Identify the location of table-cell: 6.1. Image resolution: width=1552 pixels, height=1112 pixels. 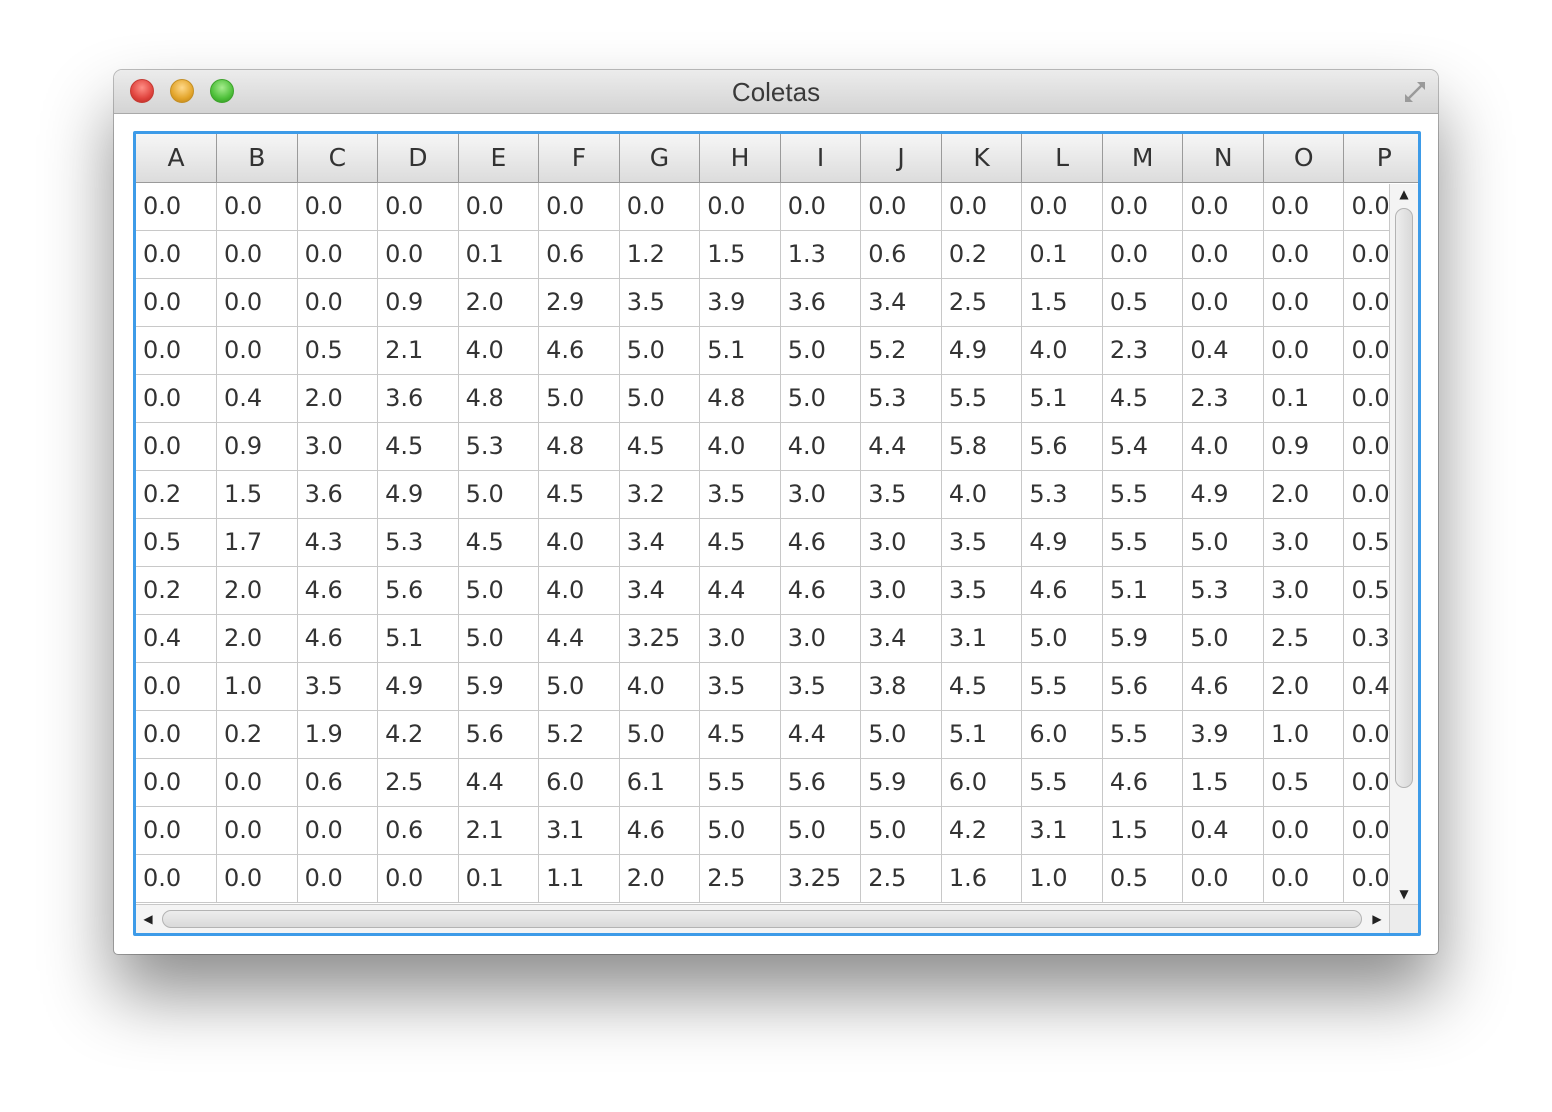
(660, 782).